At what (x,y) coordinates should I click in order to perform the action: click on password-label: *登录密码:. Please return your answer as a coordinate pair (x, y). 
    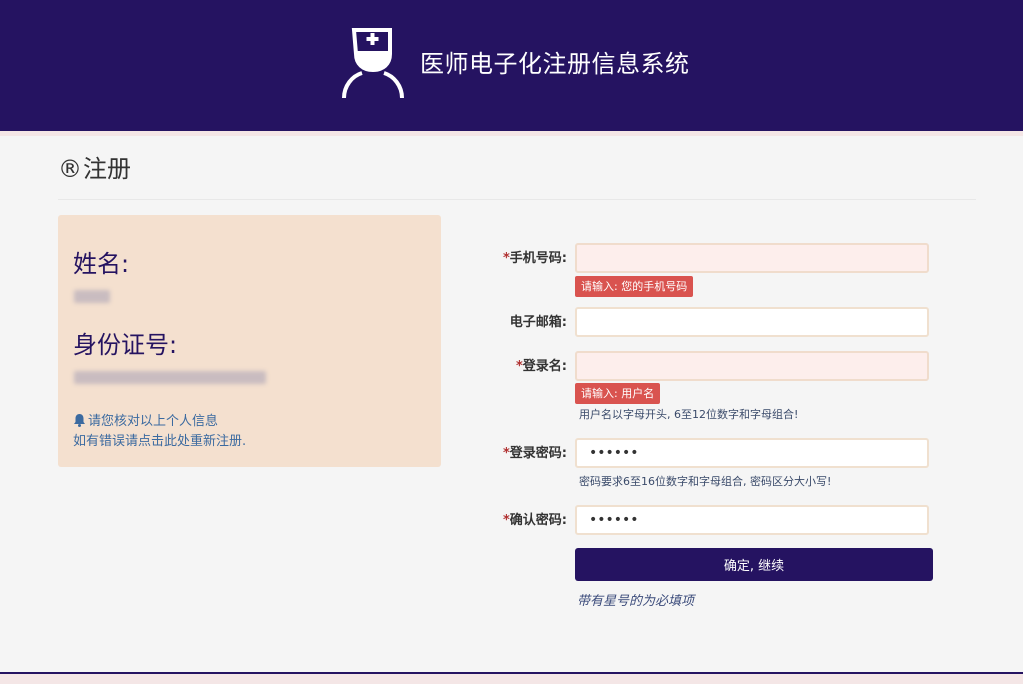
    Looking at the image, I should click on (534, 453).